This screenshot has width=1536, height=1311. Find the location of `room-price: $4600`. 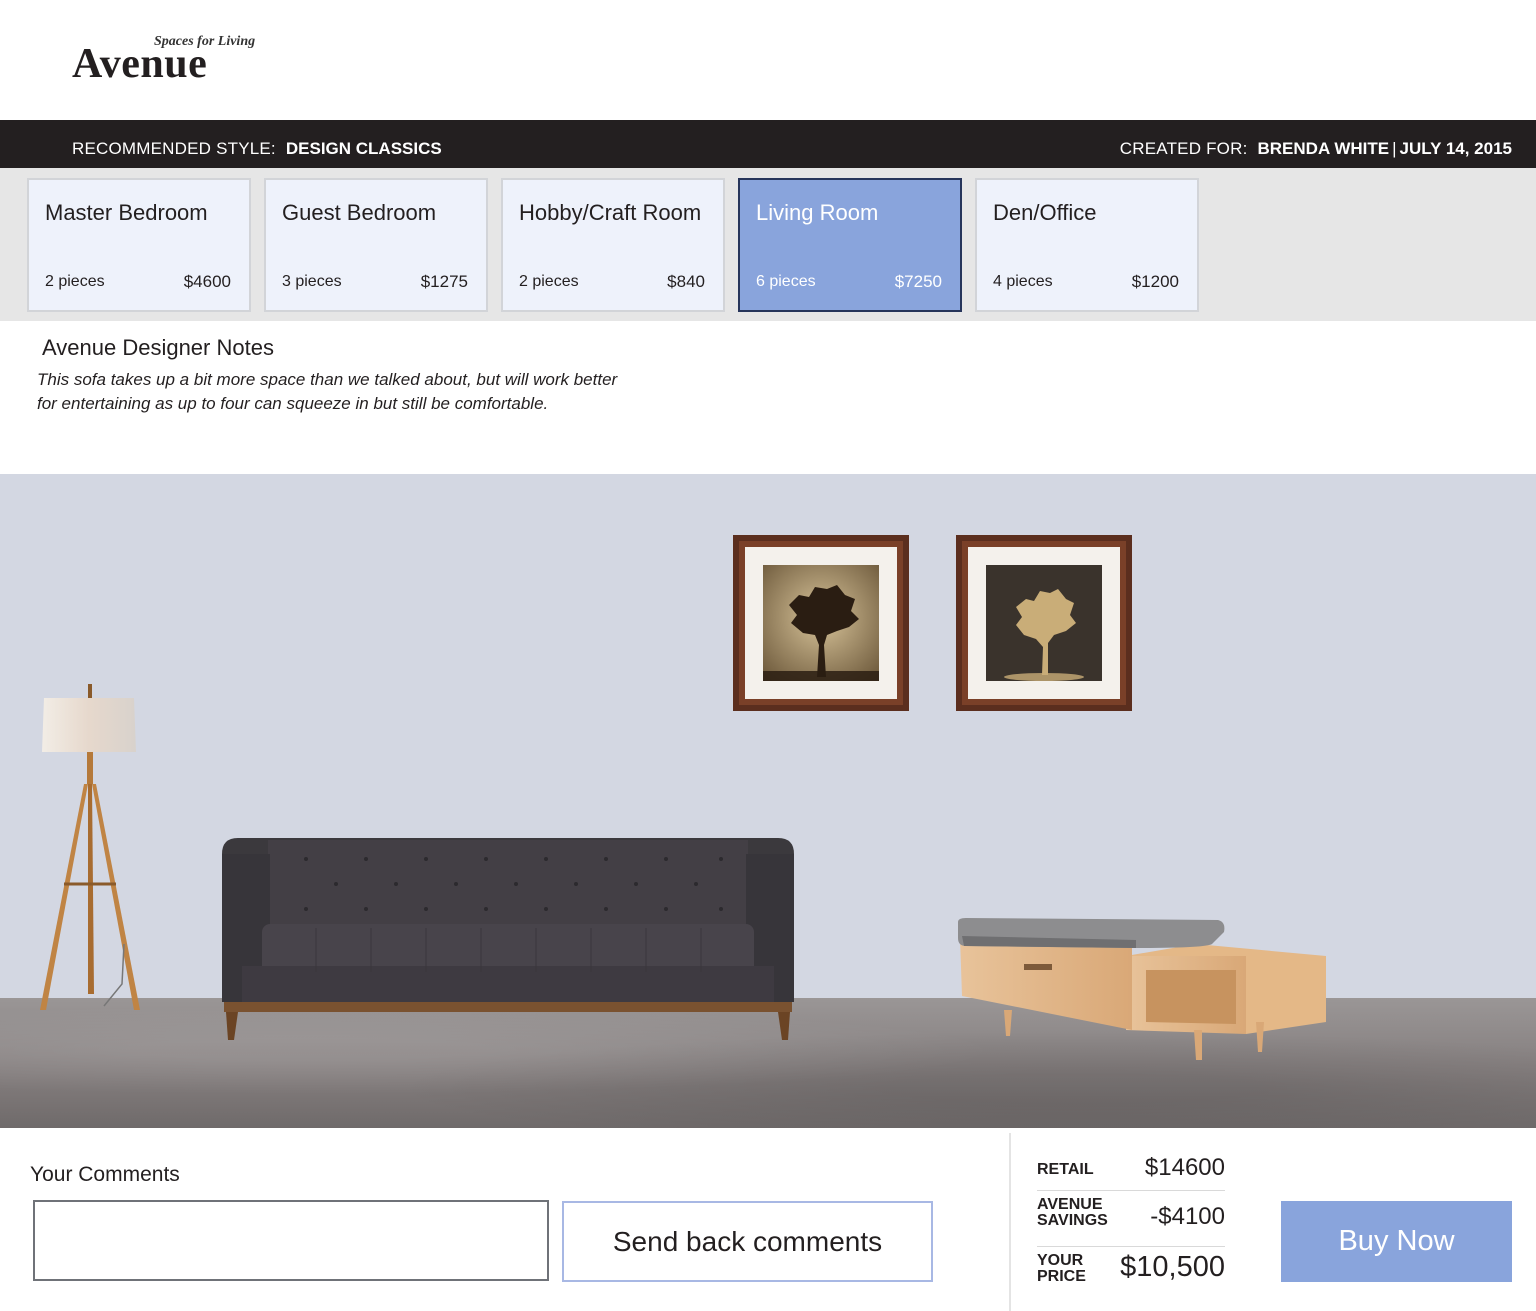

room-price: $4600 is located at coordinates (207, 281).